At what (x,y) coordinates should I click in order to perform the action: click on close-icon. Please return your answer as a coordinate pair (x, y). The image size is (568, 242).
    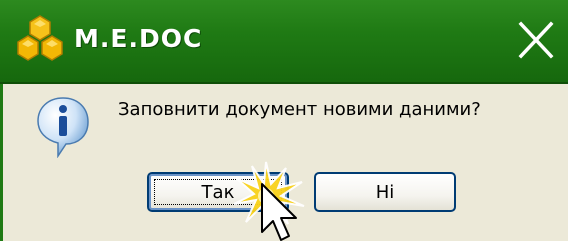
    Looking at the image, I should click on (536, 40).